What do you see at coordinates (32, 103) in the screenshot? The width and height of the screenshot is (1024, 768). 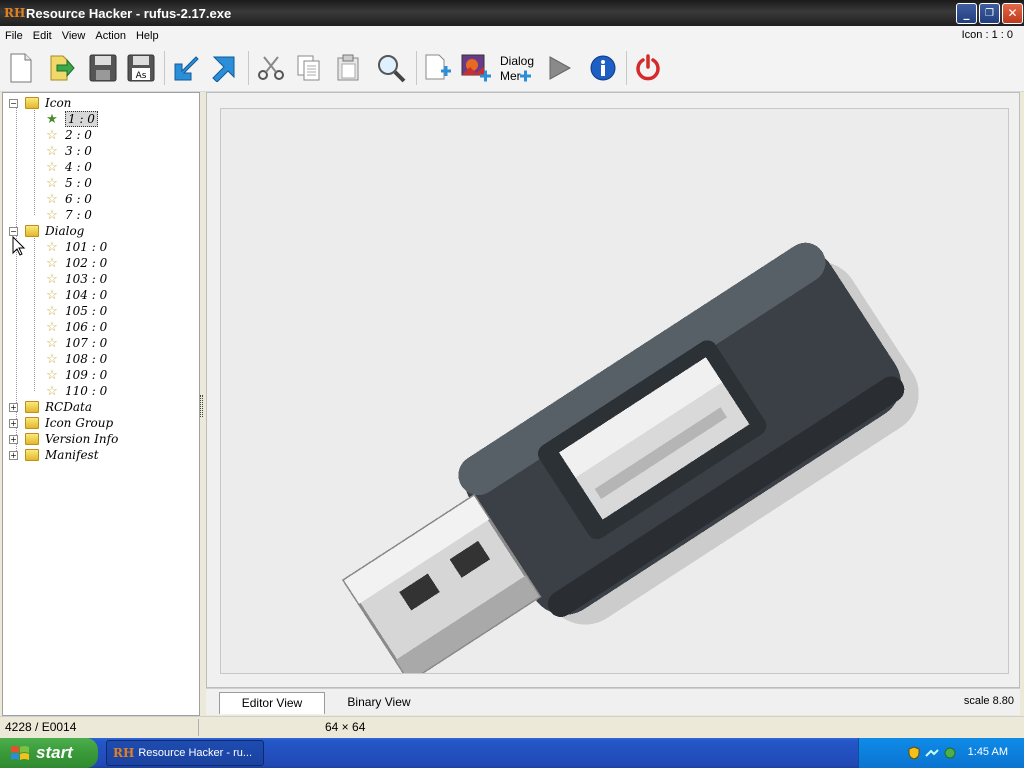 I see `folder-open-icon` at bounding box center [32, 103].